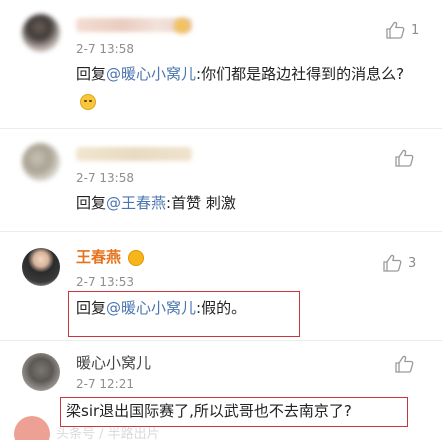 This screenshot has height=440, width=442. I want to click on like-button: 3, so click(399, 263).